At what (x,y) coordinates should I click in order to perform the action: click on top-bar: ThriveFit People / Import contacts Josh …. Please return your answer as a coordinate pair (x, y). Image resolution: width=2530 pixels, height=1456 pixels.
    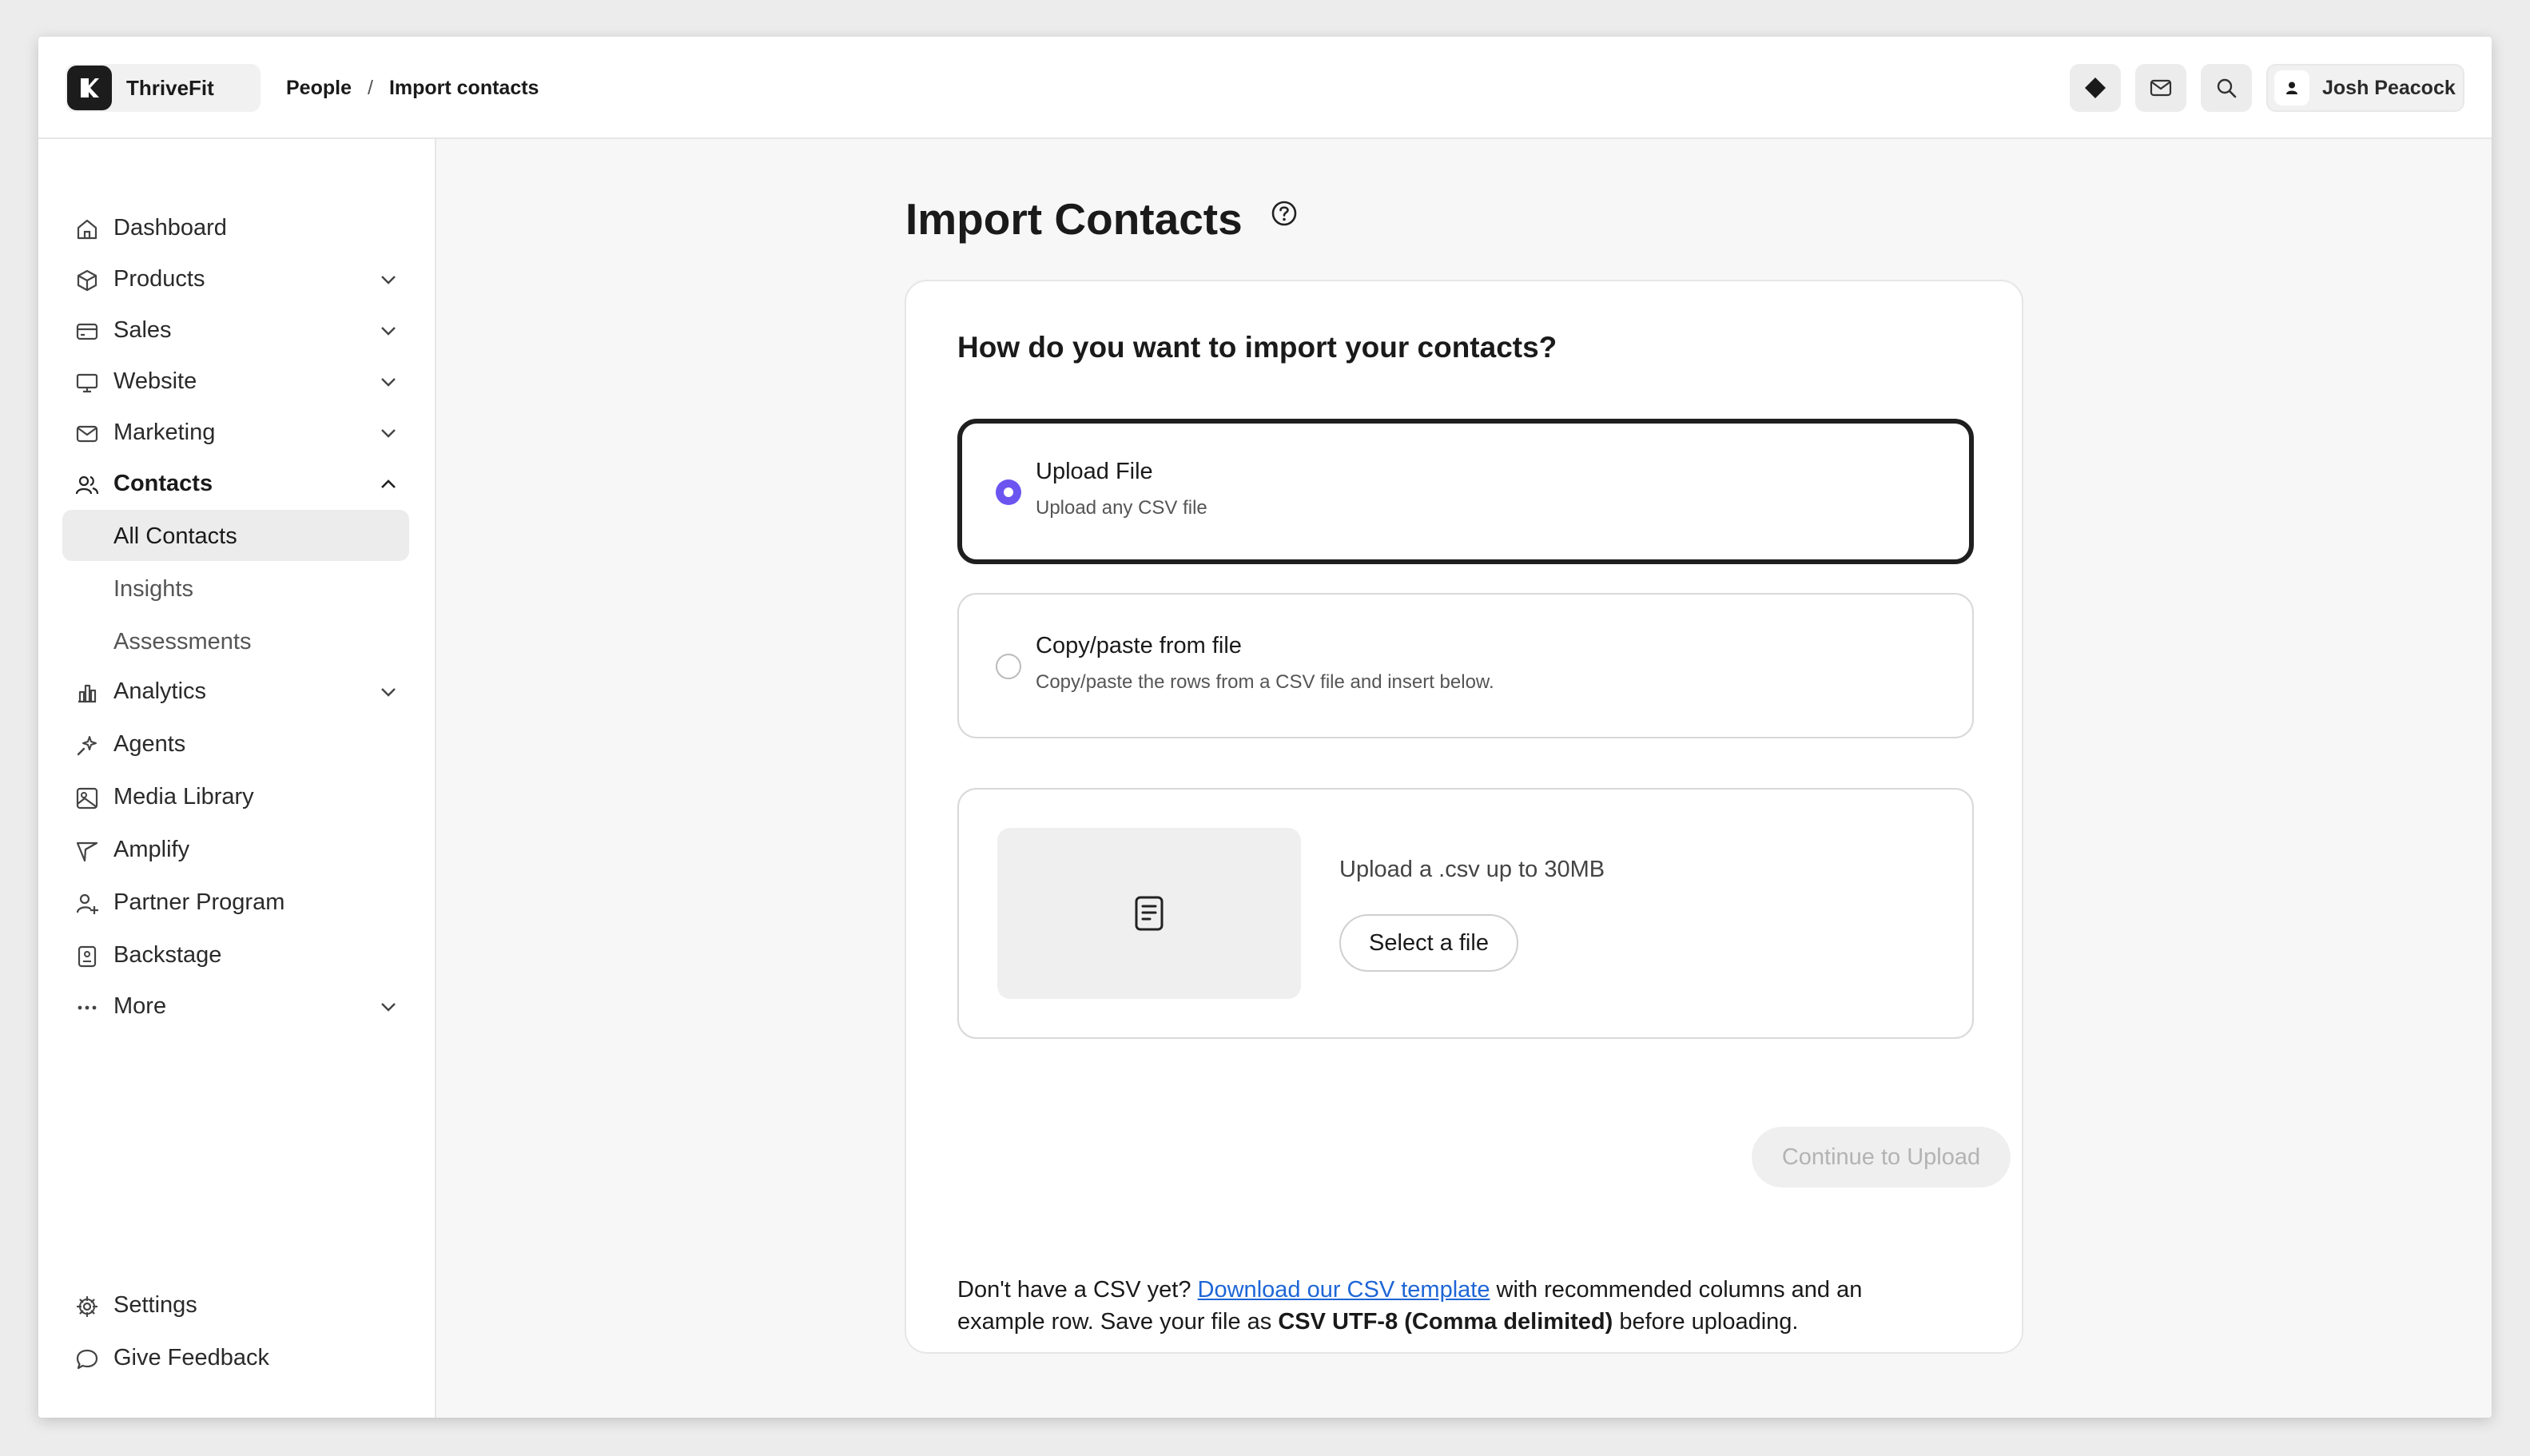
    Looking at the image, I should click on (1265, 88).